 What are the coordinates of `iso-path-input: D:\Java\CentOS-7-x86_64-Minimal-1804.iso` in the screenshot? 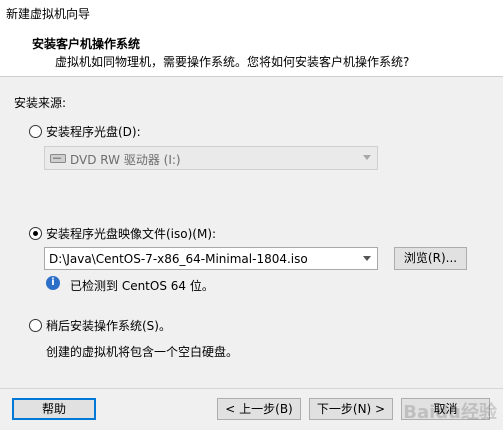 It's located at (211, 258).